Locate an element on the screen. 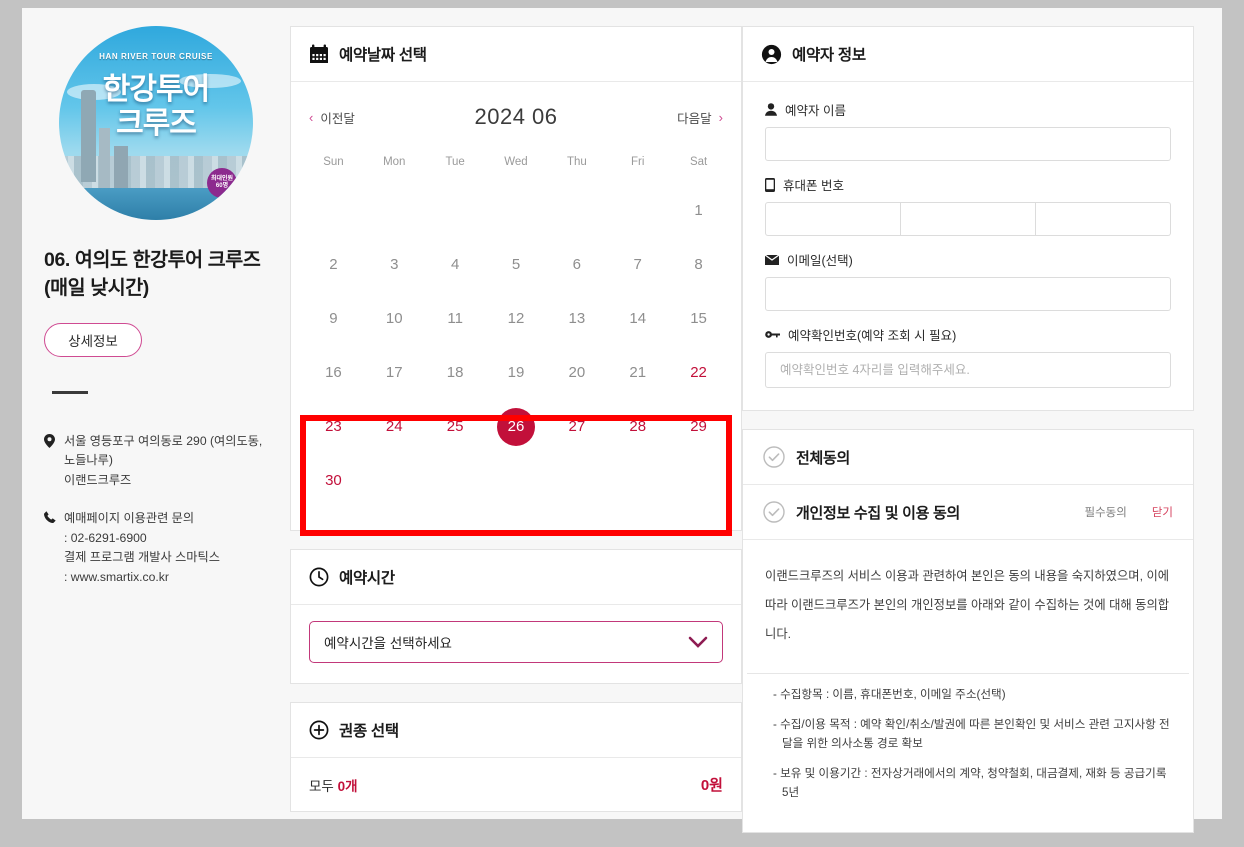  calendar-day-number: 2 is located at coordinates (333, 264).